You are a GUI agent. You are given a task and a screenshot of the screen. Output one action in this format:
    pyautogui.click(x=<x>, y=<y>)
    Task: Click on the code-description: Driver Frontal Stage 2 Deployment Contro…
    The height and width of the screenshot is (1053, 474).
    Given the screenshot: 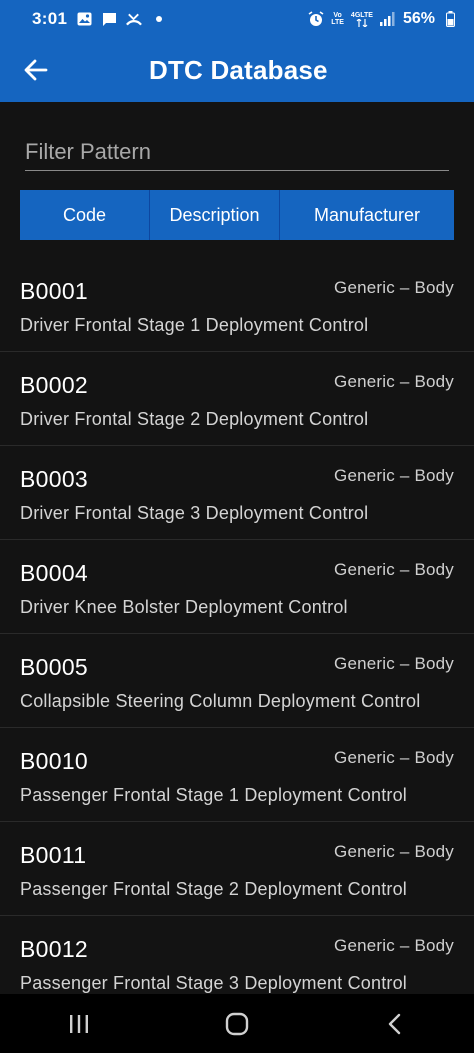 What is the action you would take?
    pyautogui.click(x=194, y=419)
    